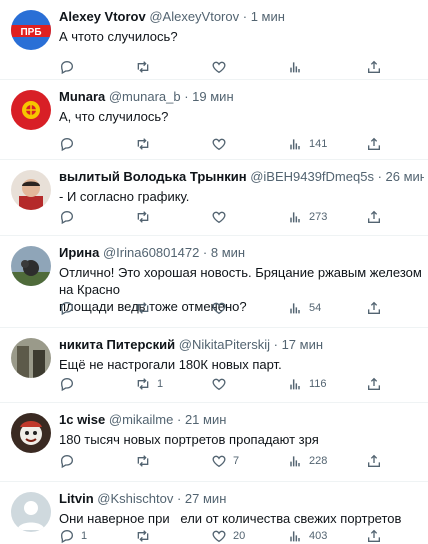 This screenshot has width=428, height=544. Describe the element at coordinates (205, 498) in the screenshot. I see `timestamp: 27 мин` at that location.